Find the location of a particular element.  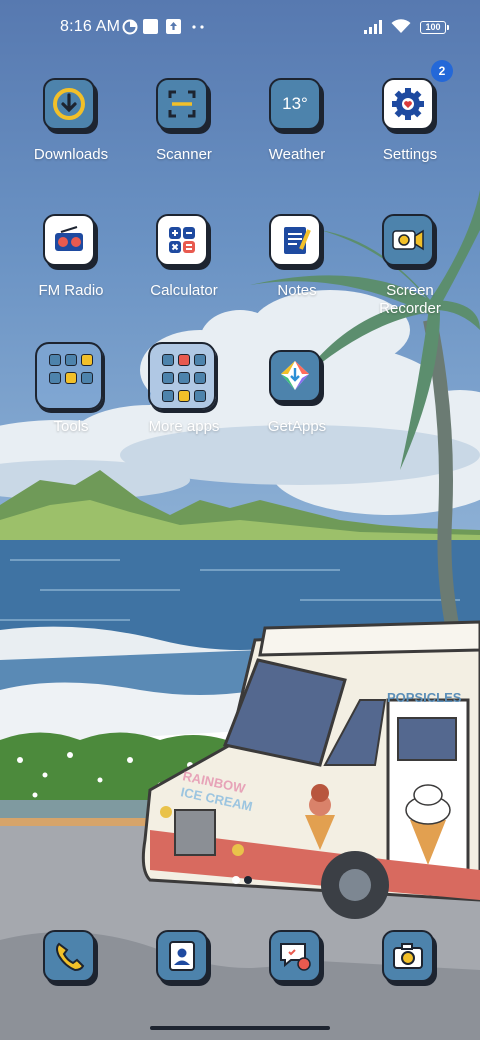

more-apps-folder-icon is located at coordinates (182, 376).